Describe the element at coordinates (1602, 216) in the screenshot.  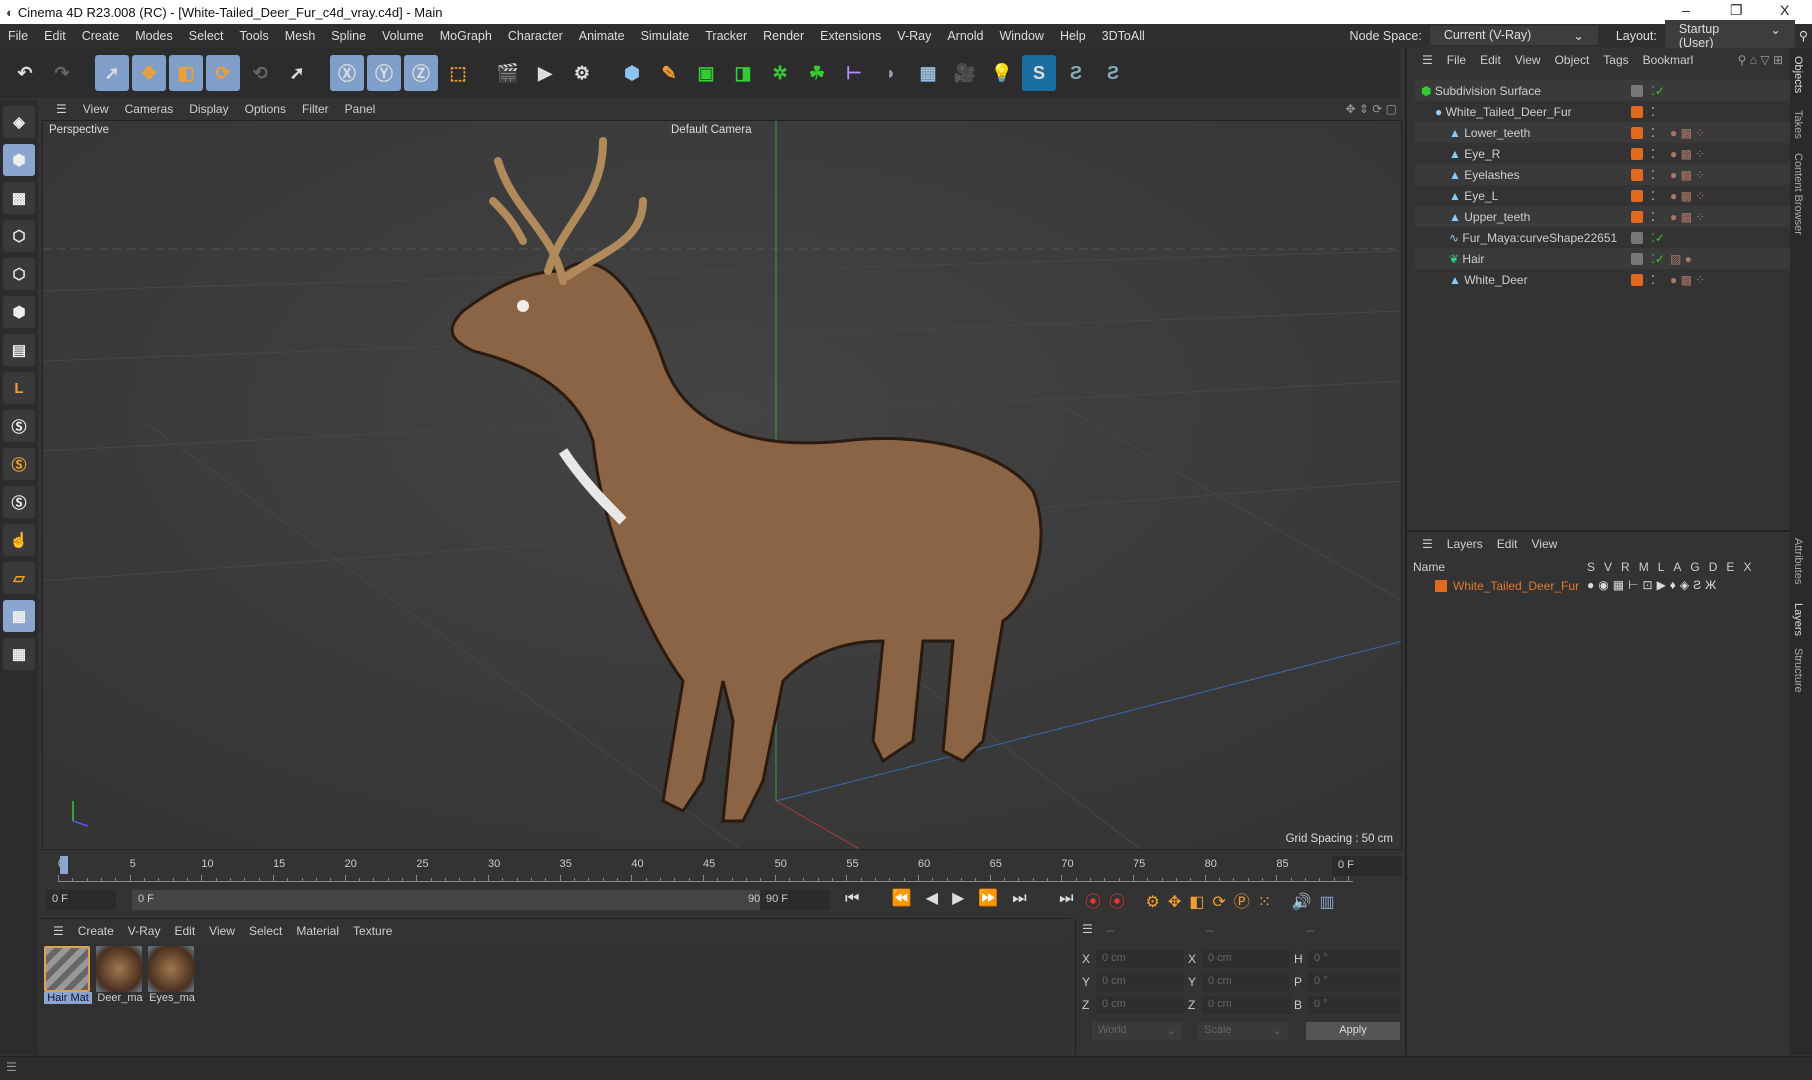
I see `object-row: ▲ Upper_teeth ⁚ ● ▩ ⁘` at that location.